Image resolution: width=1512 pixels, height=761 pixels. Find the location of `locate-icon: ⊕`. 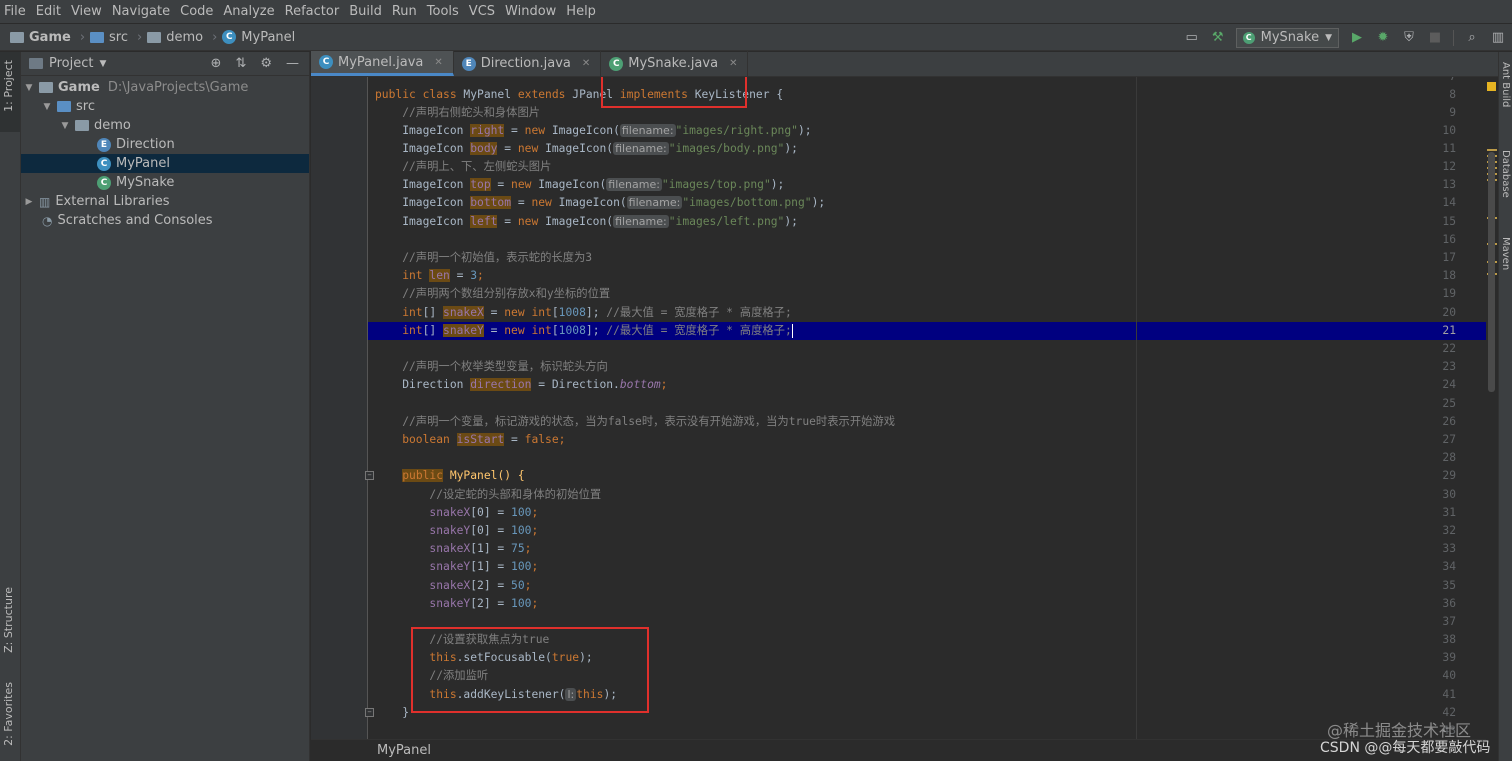

locate-icon: ⊕ is located at coordinates (216, 63).